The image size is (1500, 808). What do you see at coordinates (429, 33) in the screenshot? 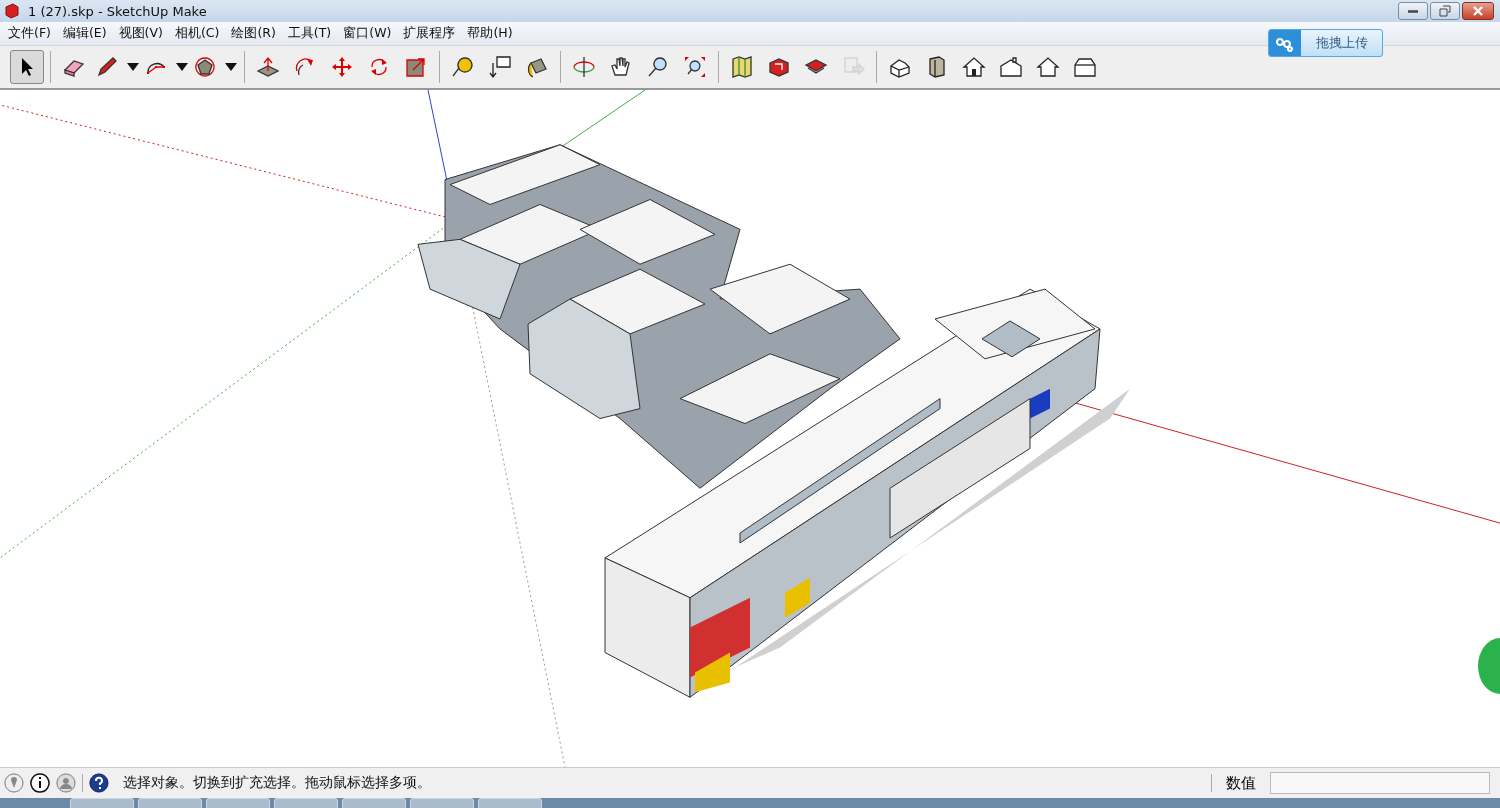
I see `menu-item: 扩展程序` at bounding box center [429, 33].